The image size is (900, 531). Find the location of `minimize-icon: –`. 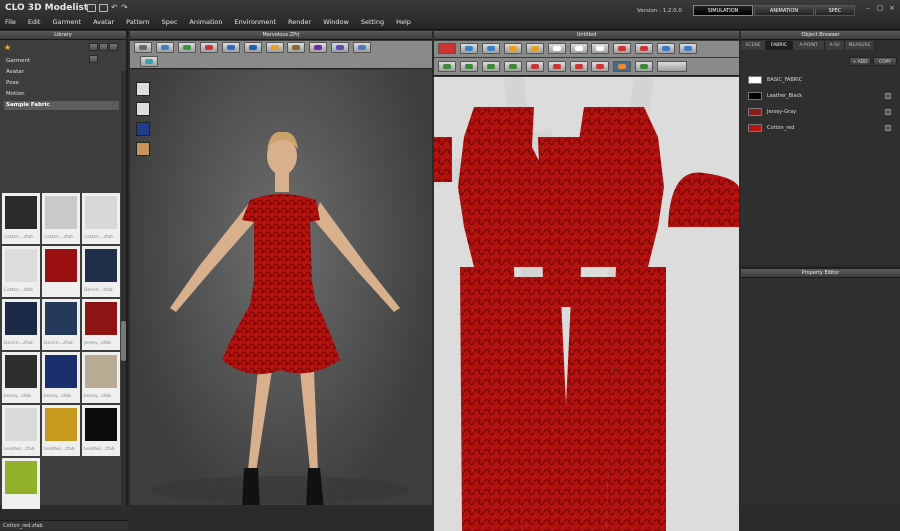

minimize-icon: – is located at coordinates (868, 8).